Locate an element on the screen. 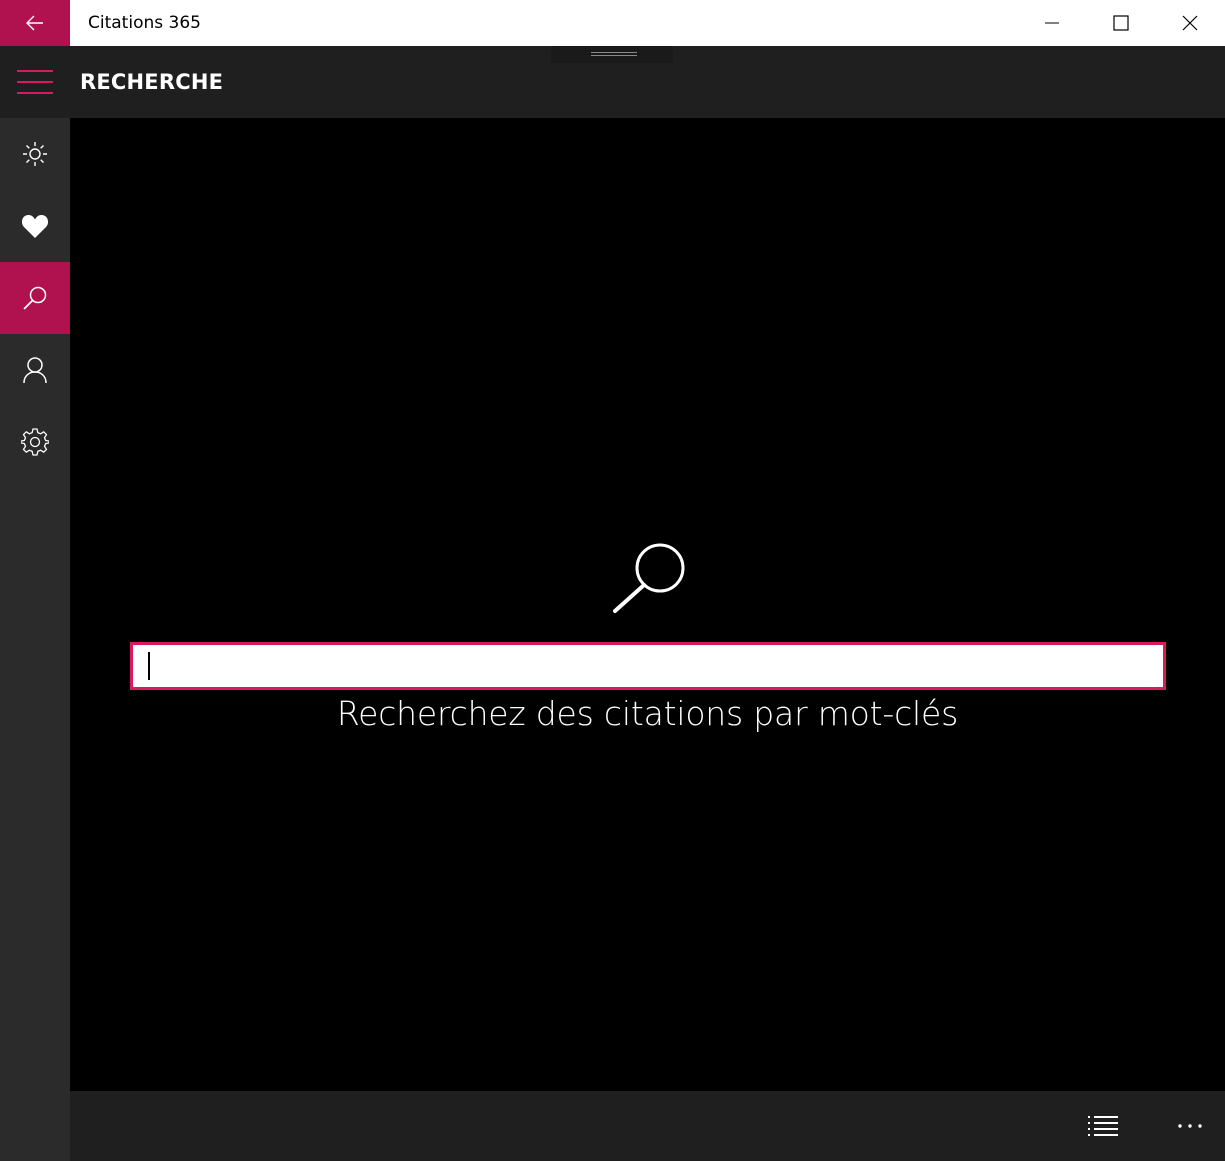  close-button is located at coordinates (1190, 23).